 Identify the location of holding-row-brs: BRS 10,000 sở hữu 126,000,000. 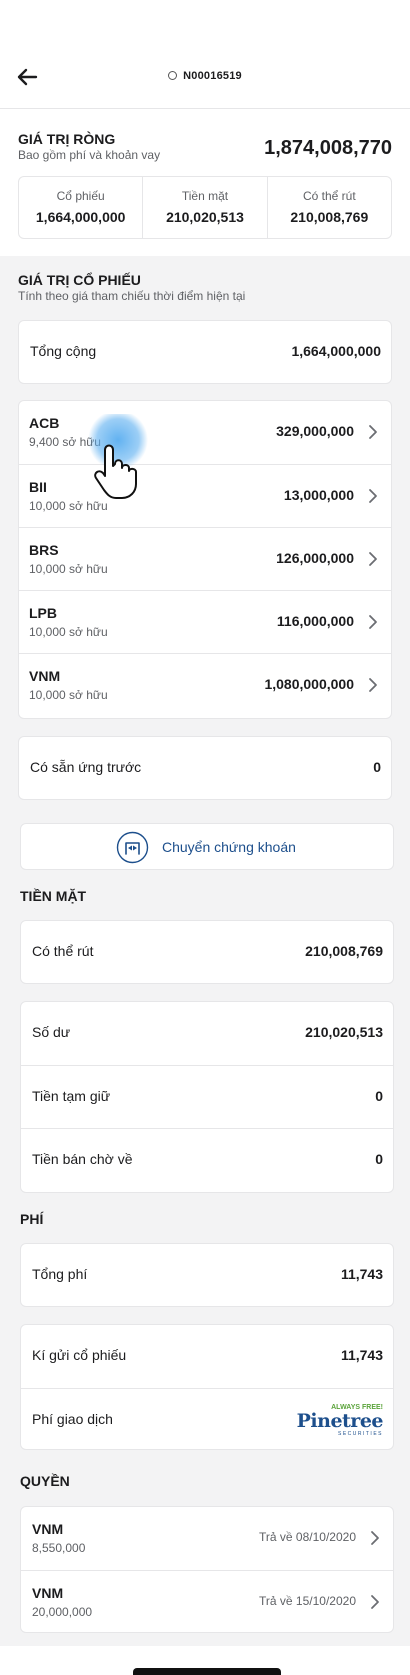
(205, 558).